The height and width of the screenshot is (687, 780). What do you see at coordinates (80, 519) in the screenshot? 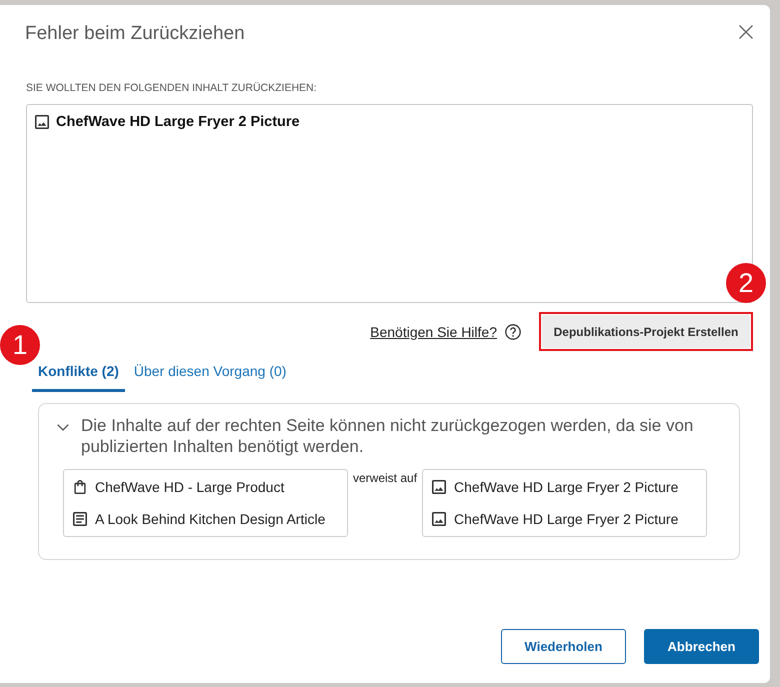
I see `document-icon` at bounding box center [80, 519].